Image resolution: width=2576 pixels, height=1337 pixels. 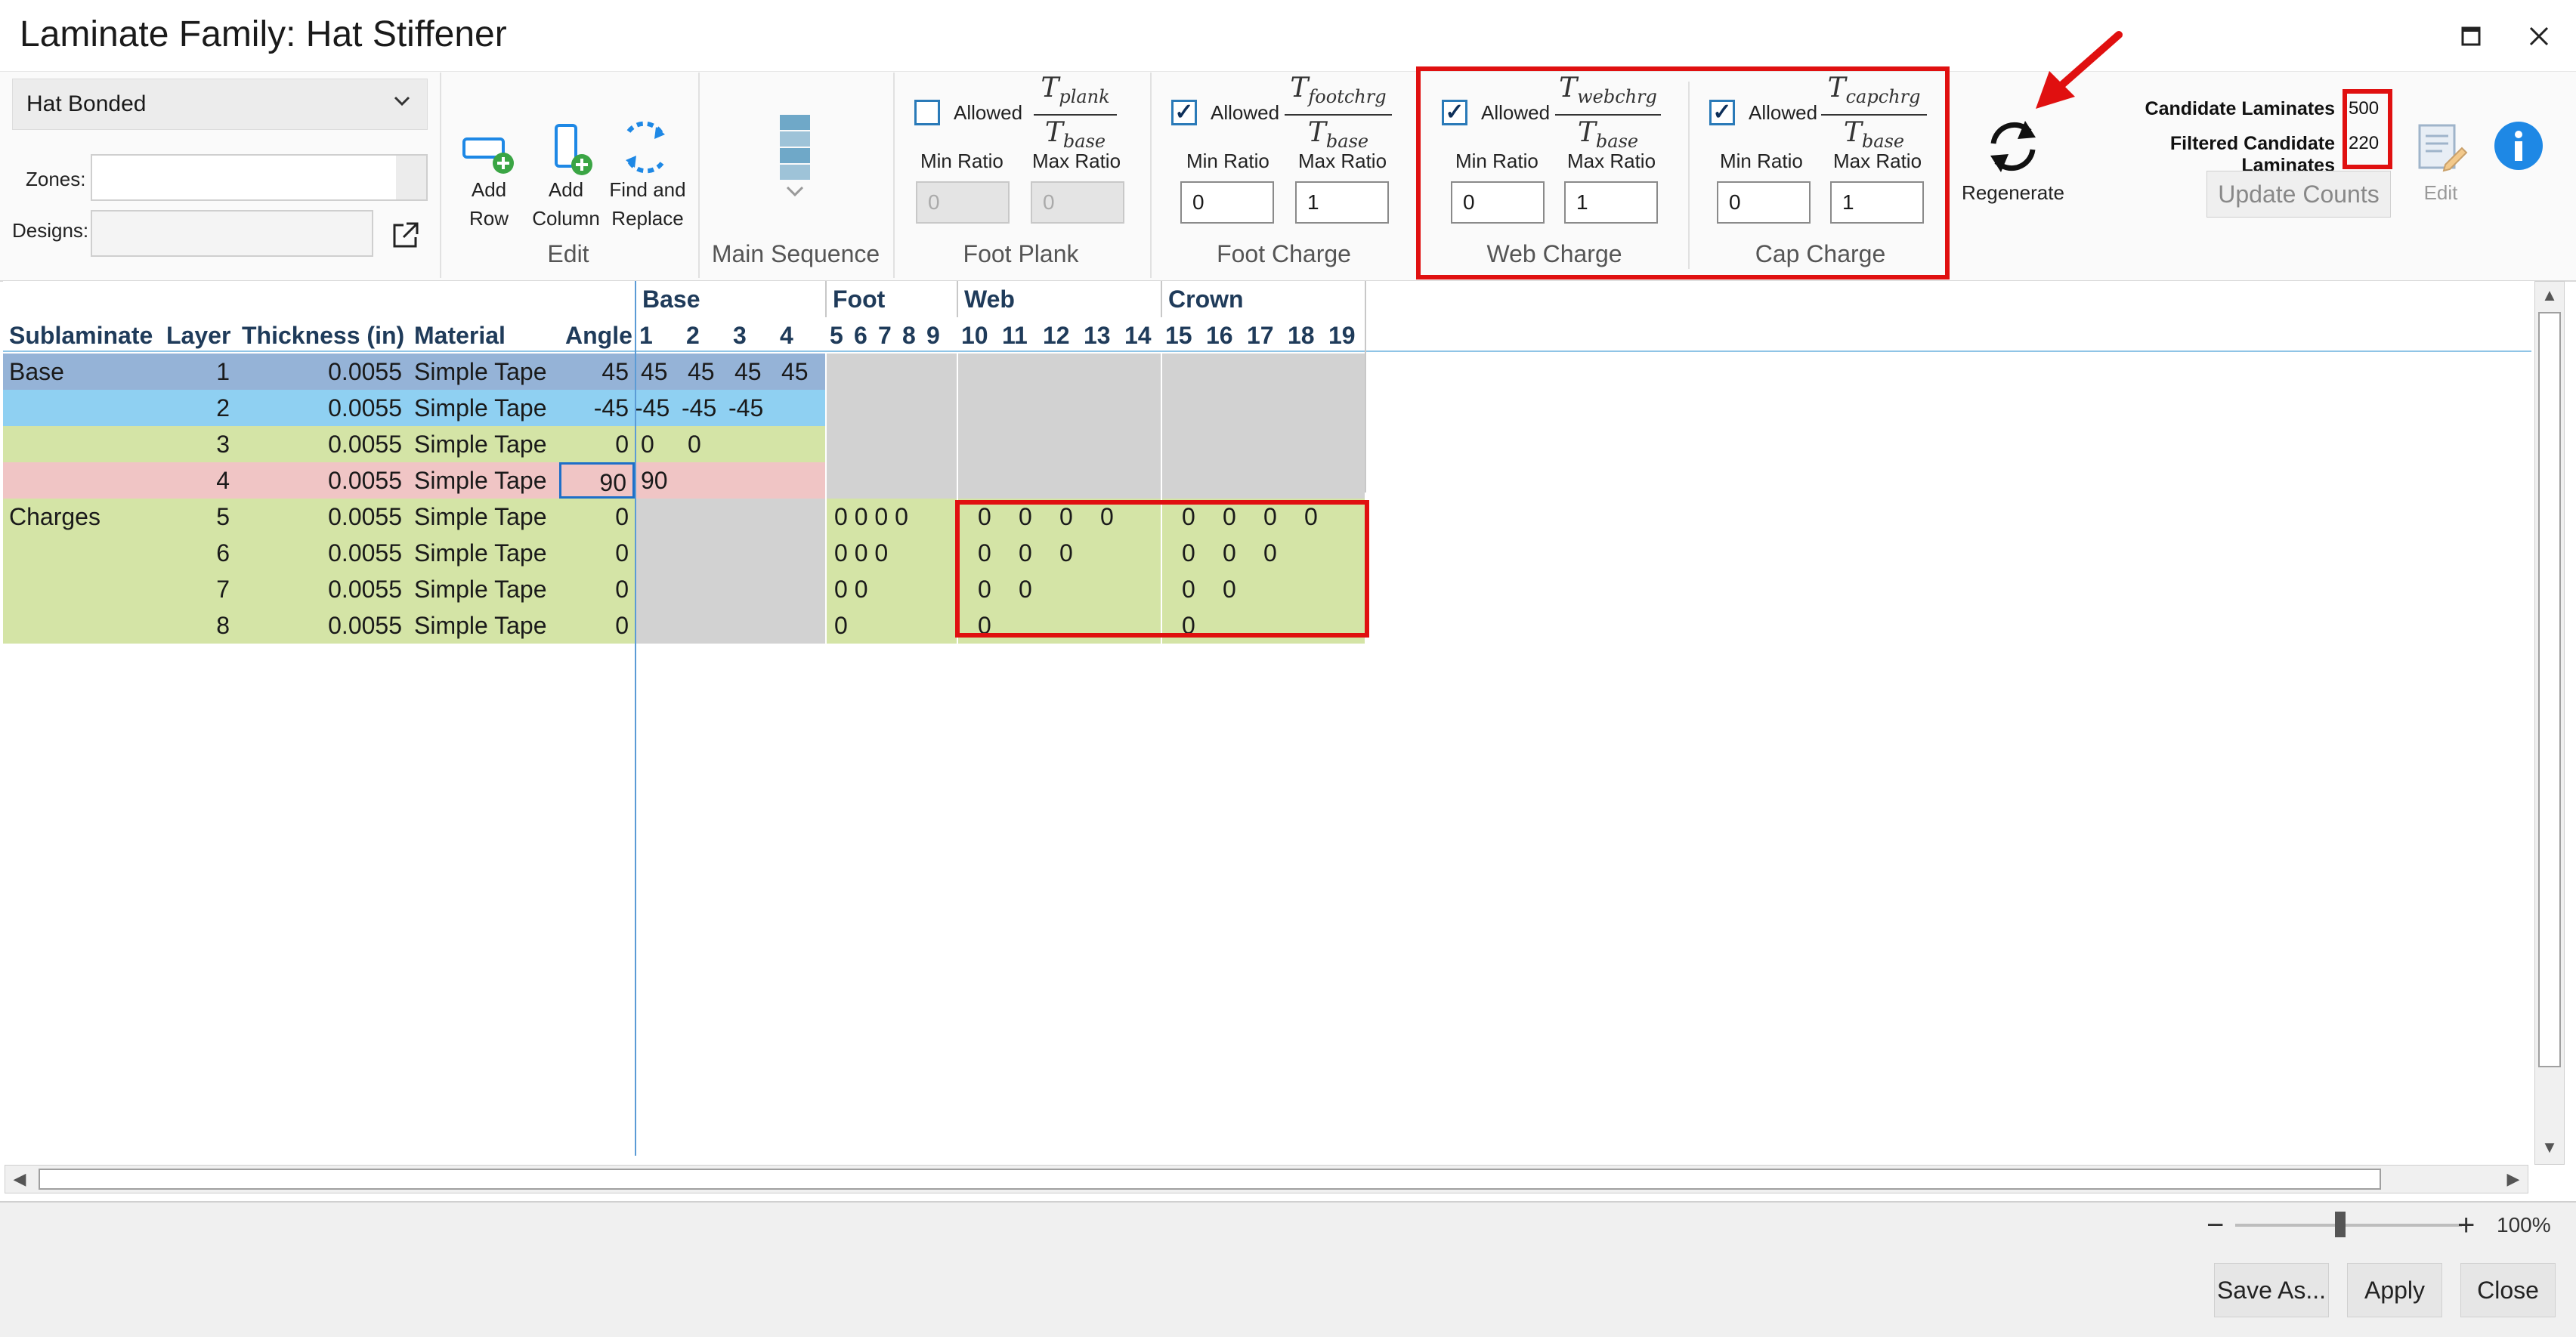 What do you see at coordinates (883, 335) in the screenshot?
I see `column-number-header: 7` at bounding box center [883, 335].